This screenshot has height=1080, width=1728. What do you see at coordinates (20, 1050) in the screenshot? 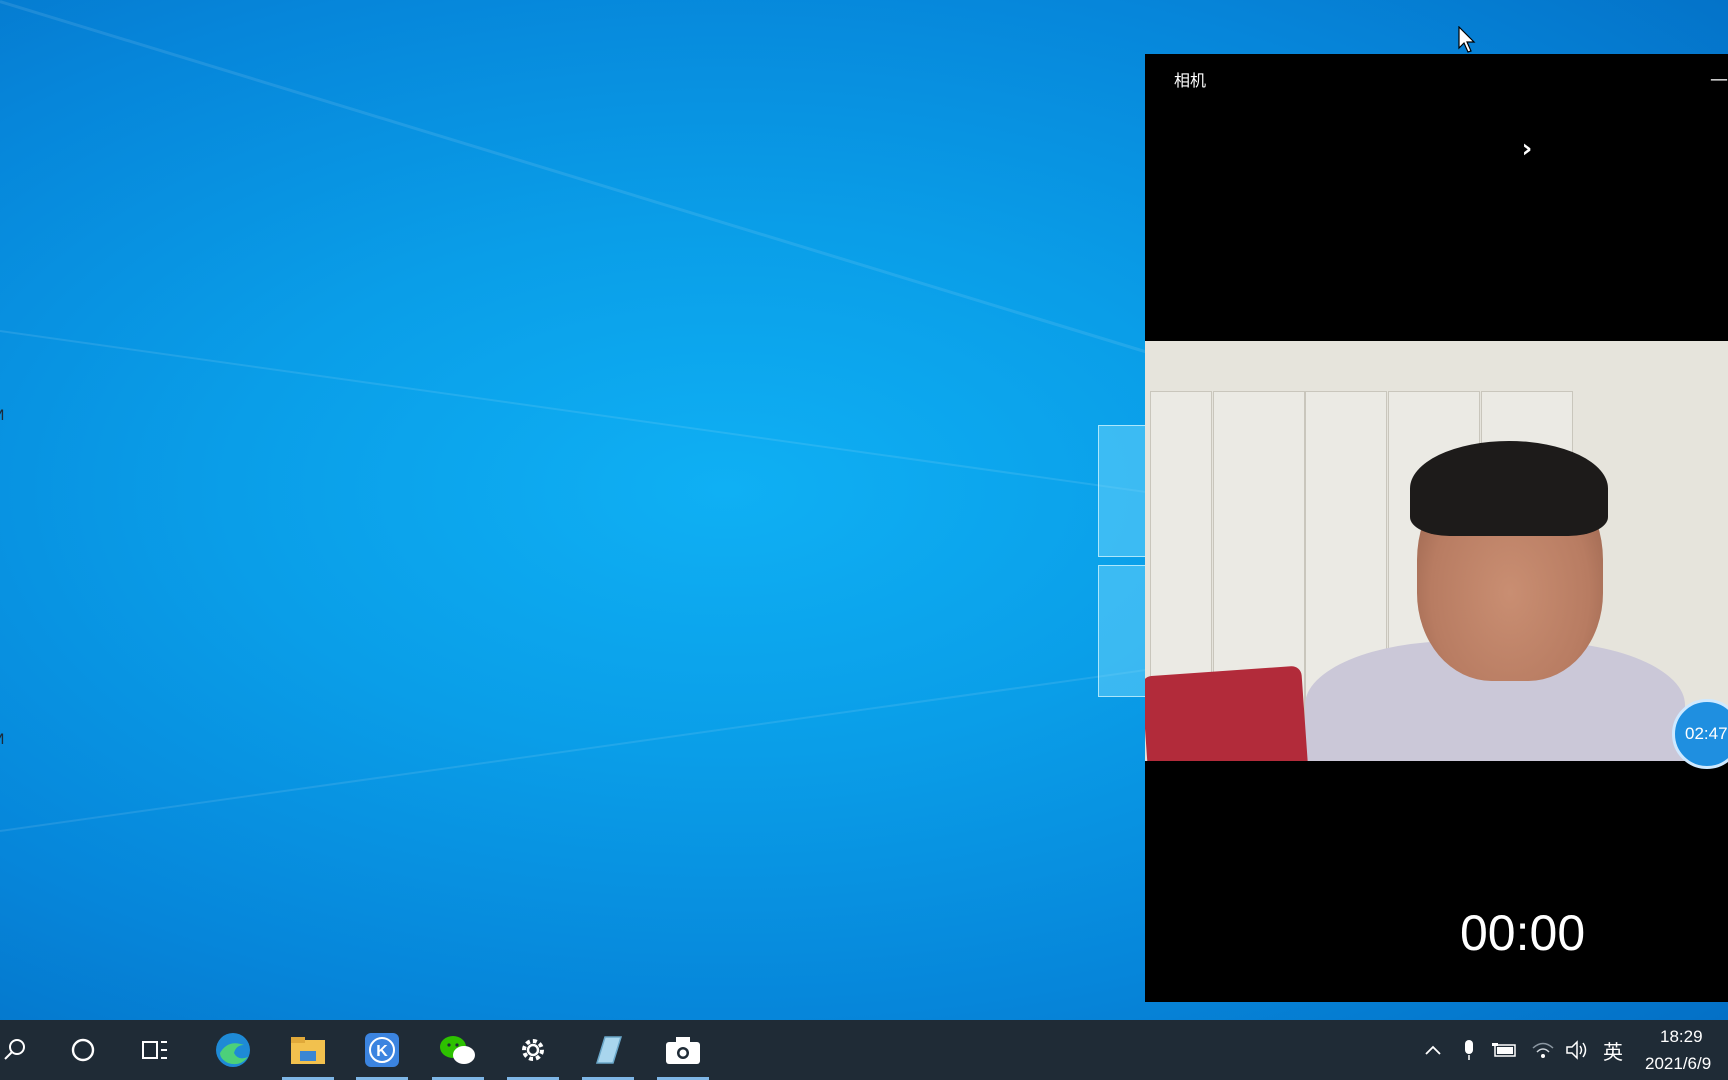
I see `search-icon` at bounding box center [20, 1050].